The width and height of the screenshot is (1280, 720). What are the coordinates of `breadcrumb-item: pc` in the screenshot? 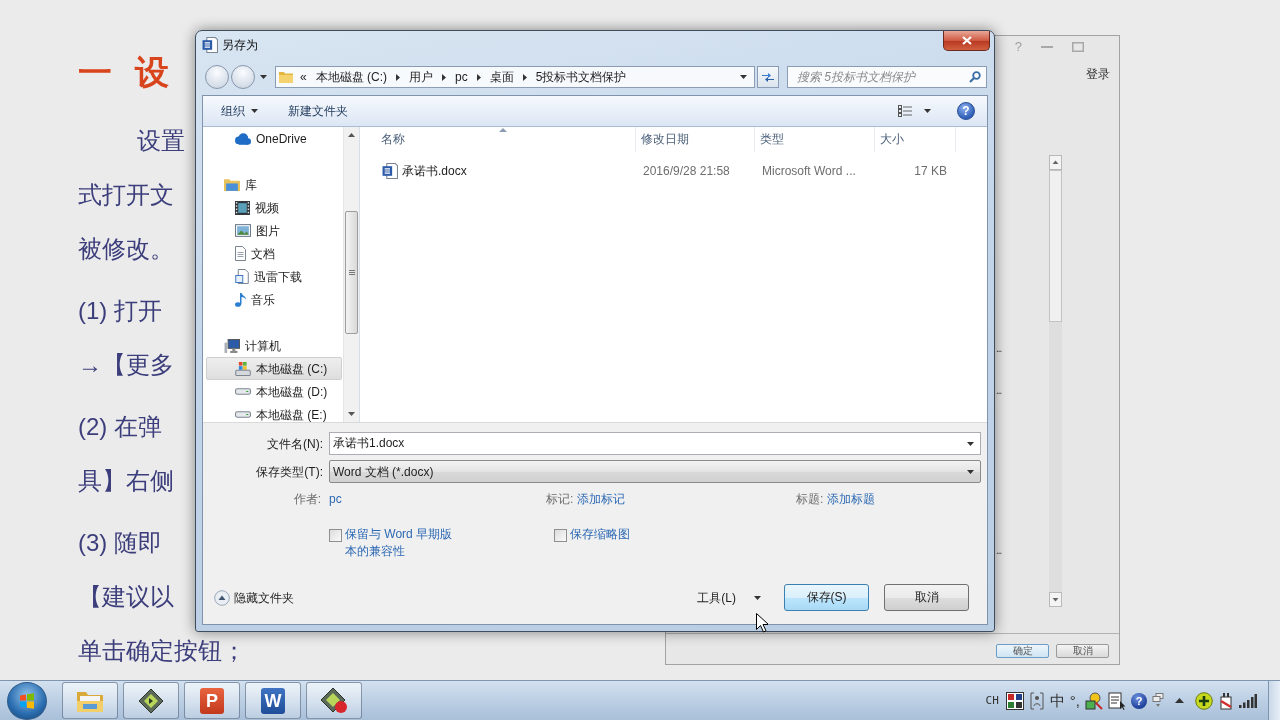 It's located at (461, 77).